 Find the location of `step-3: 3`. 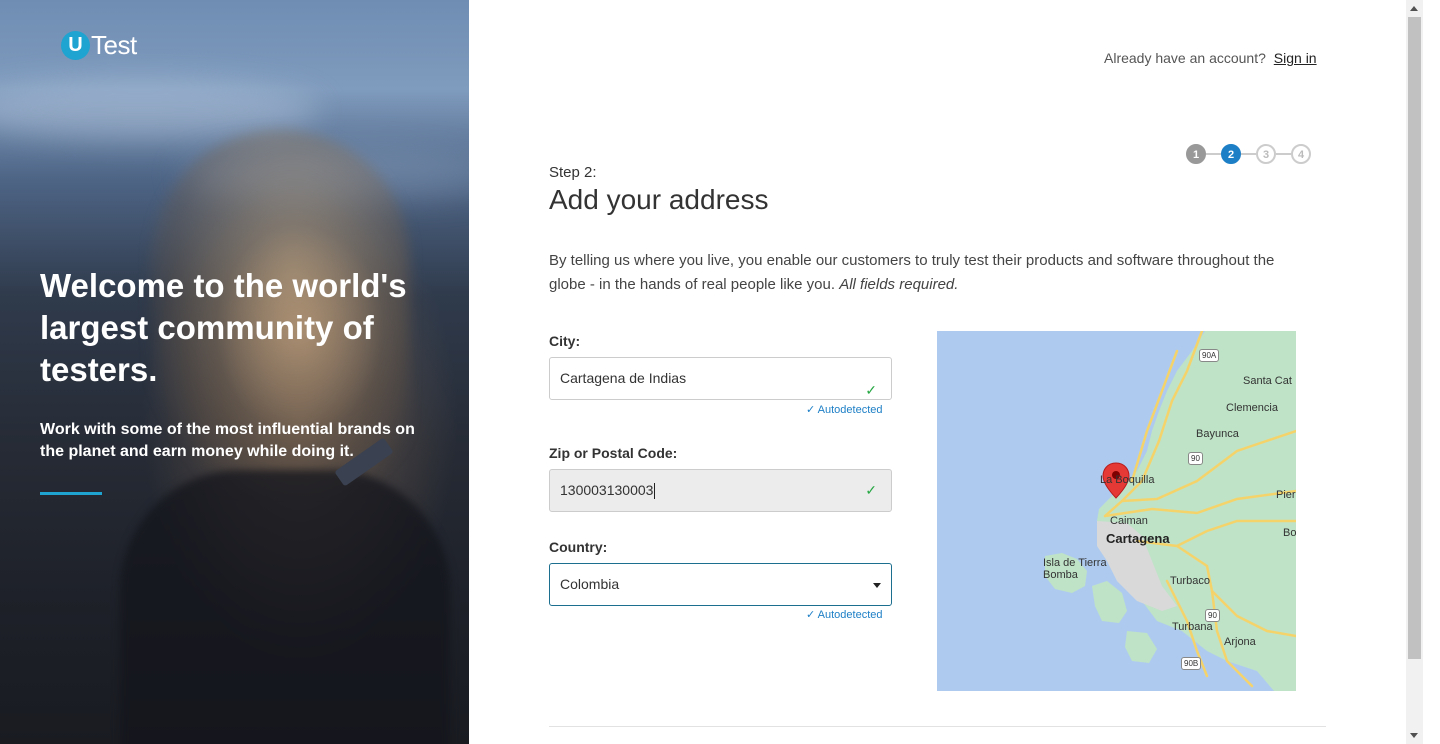

step-3: 3 is located at coordinates (1266, 154).